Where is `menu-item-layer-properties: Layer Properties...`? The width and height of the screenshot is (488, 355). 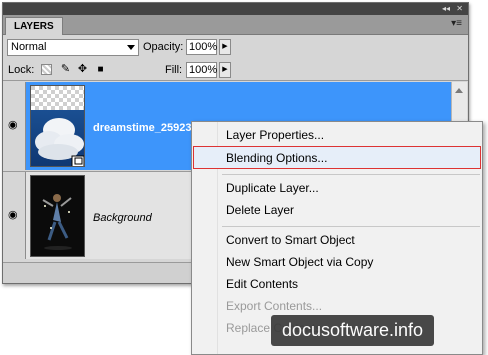
menu-item-layer-properties: Layer Properties... is located at coordinates (275, 135).